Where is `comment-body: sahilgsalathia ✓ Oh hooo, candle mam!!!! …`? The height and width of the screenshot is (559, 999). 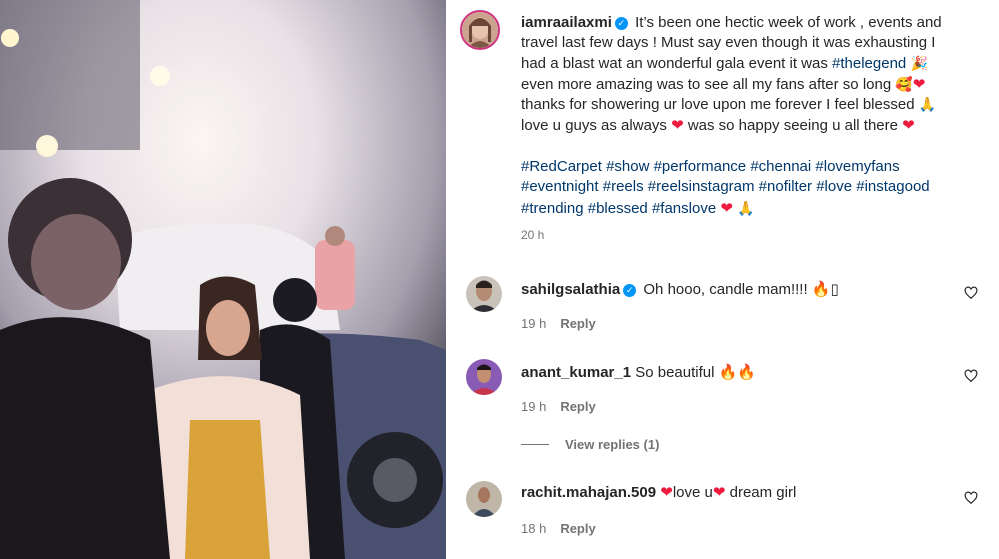
comment-body: sahilgsalathia ✓ Oh hooo, candle mam!!!! … is located at coordinates (680, 289).